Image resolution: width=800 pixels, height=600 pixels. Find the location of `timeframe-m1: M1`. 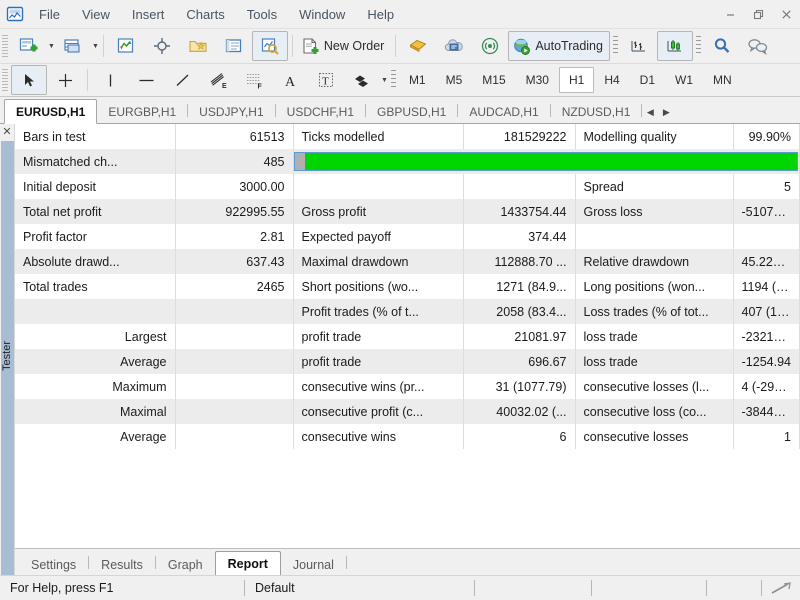

timeframe-m1: M1 is located at coordinates (417, 80).